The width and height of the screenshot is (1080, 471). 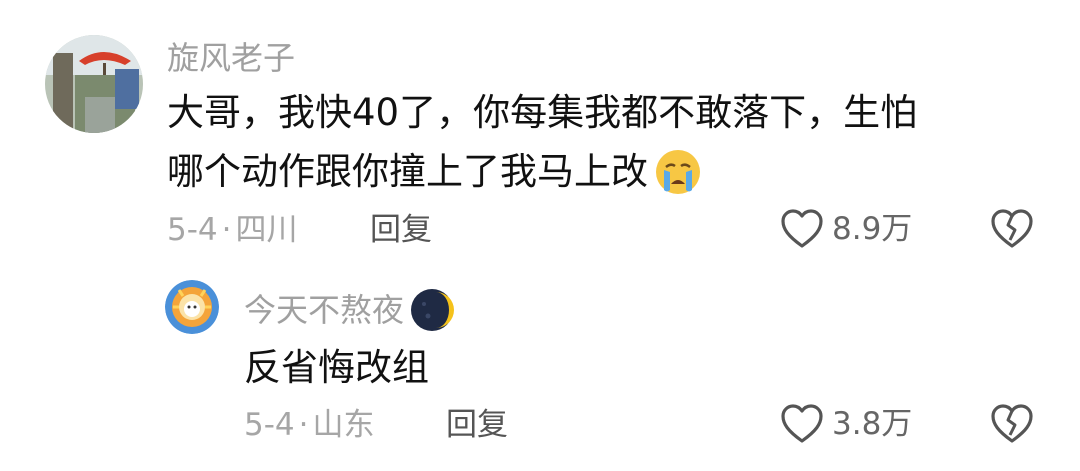 I want to click on comment-text: 反省悔改组, so click(x=336, y=367).